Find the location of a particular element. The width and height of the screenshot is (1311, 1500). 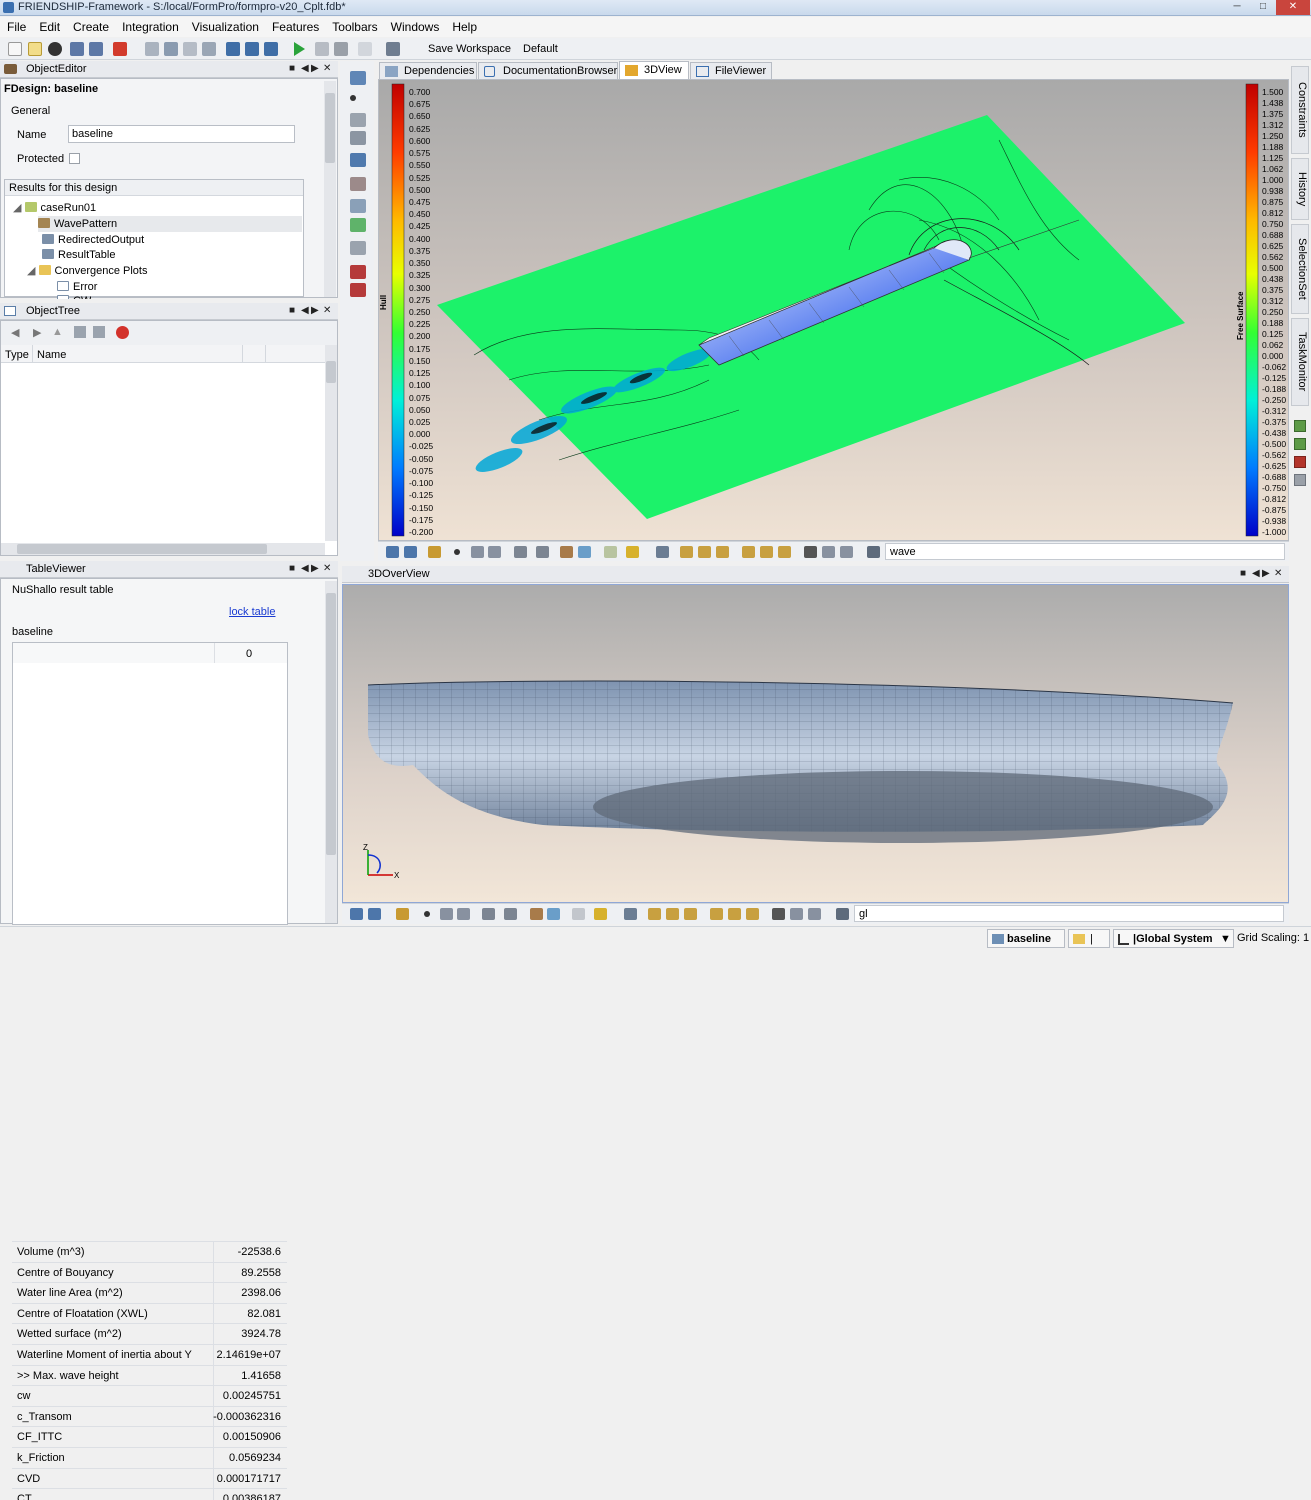

tab-fileviewer: FileViewer is located at coordinates (731, 70).